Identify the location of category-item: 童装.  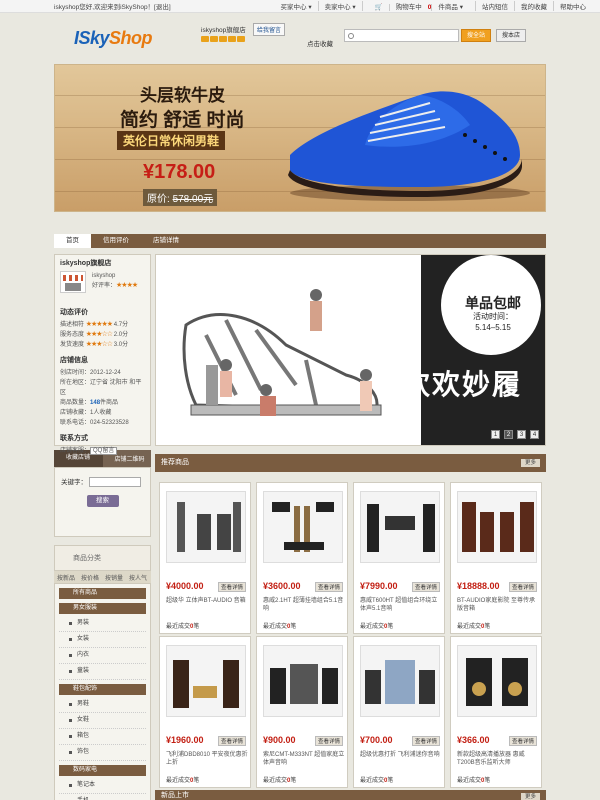
(102, 672).